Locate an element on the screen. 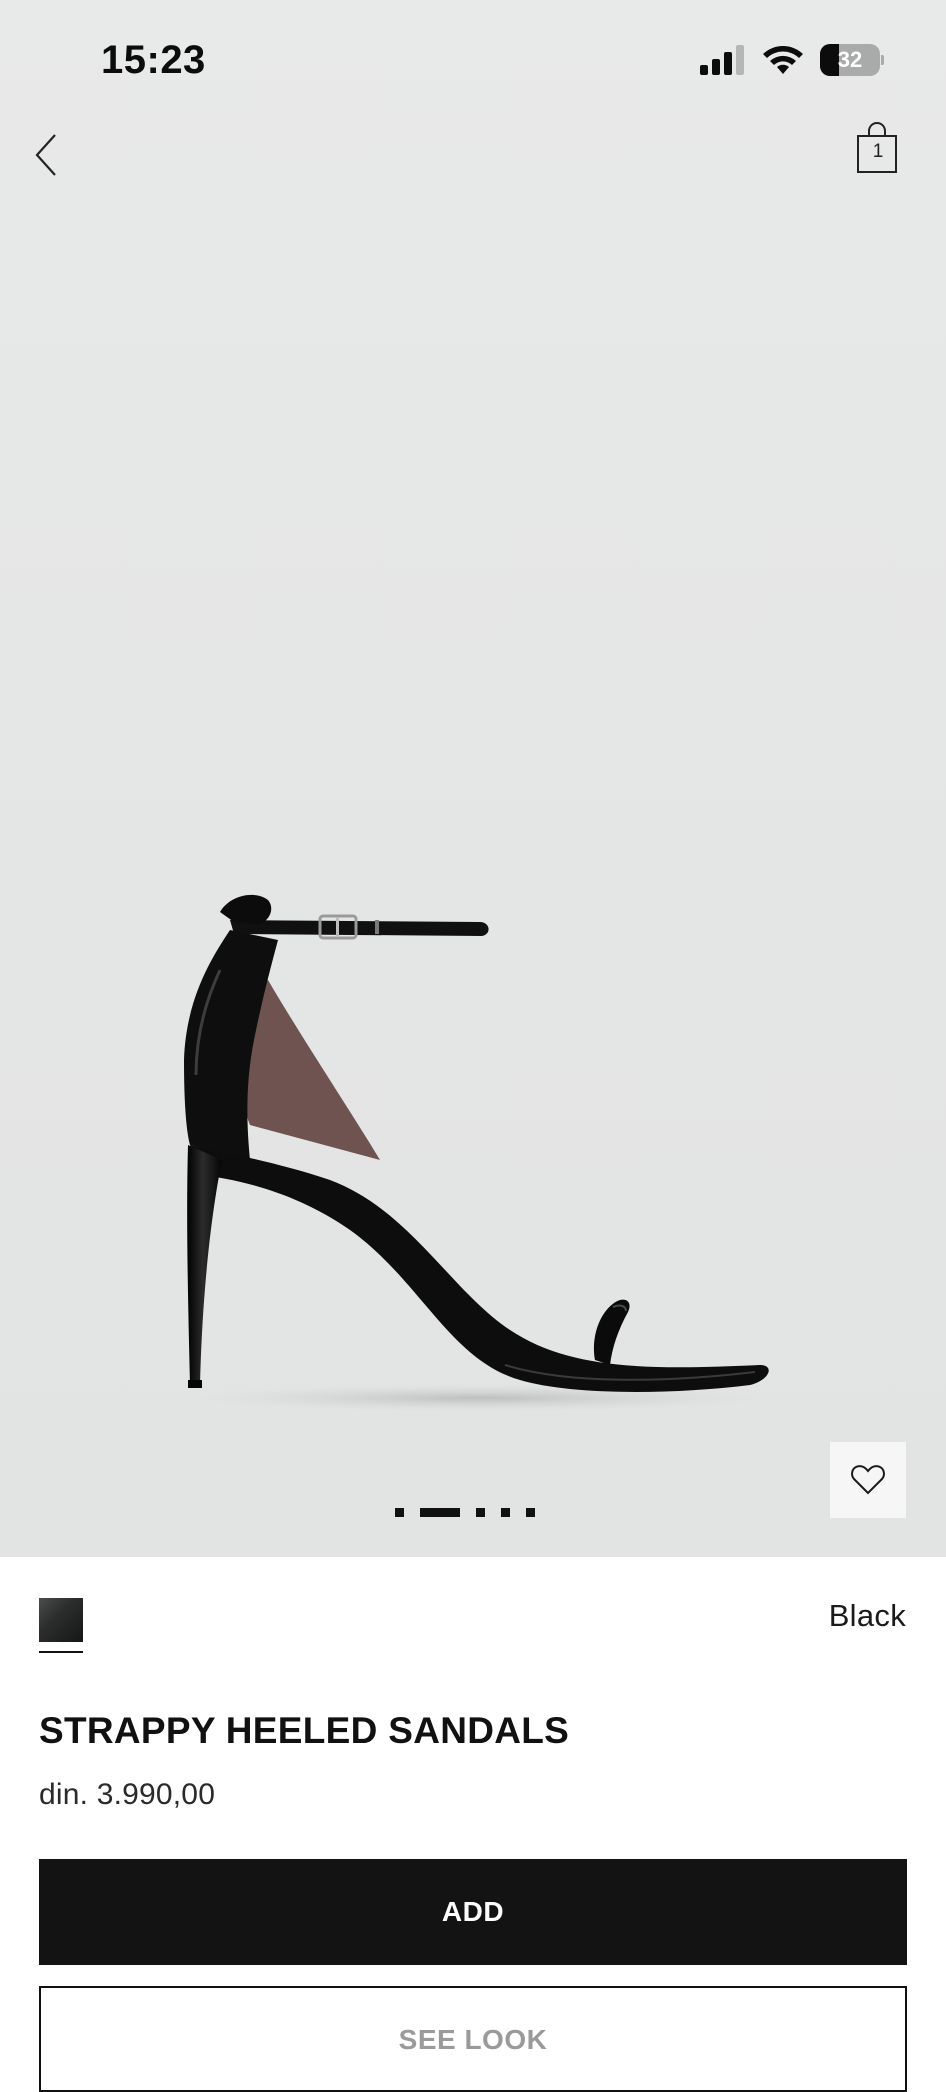 The width and height of the screenshot is (946, 2092). back-button is located at coordinates (46, 155).